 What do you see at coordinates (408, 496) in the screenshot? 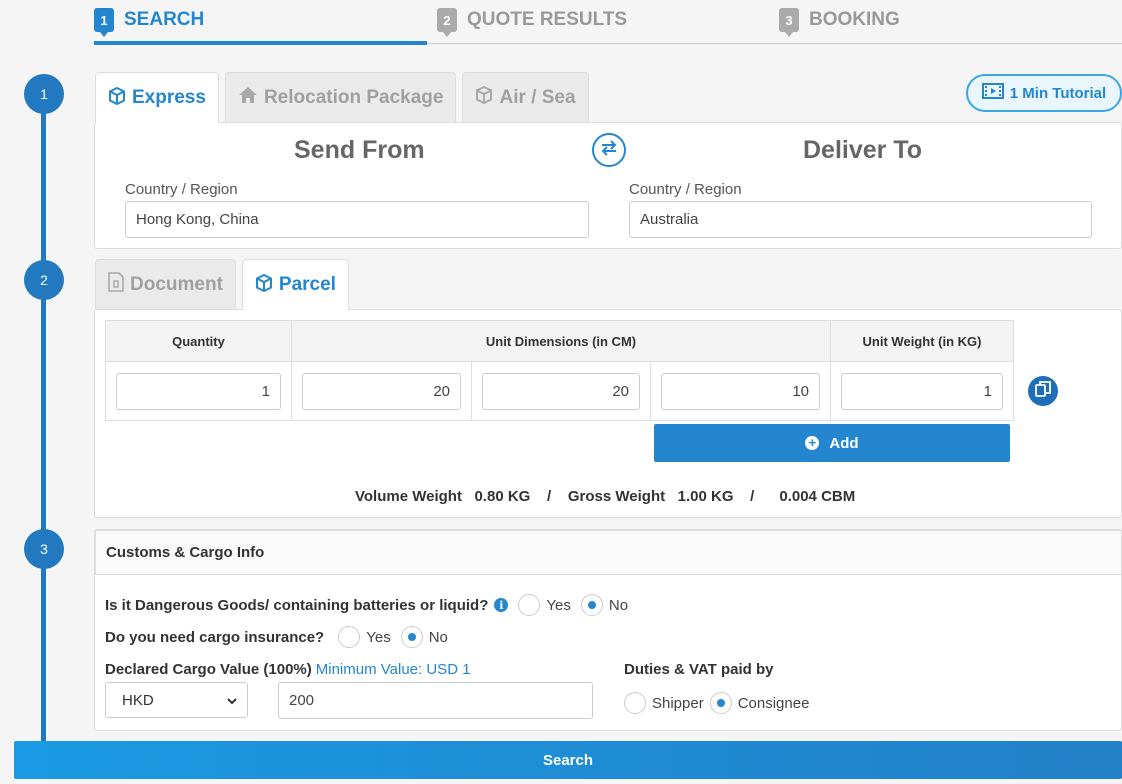
I see `volume-weight-label: Volume Weight` at bounding box center [408, 496].